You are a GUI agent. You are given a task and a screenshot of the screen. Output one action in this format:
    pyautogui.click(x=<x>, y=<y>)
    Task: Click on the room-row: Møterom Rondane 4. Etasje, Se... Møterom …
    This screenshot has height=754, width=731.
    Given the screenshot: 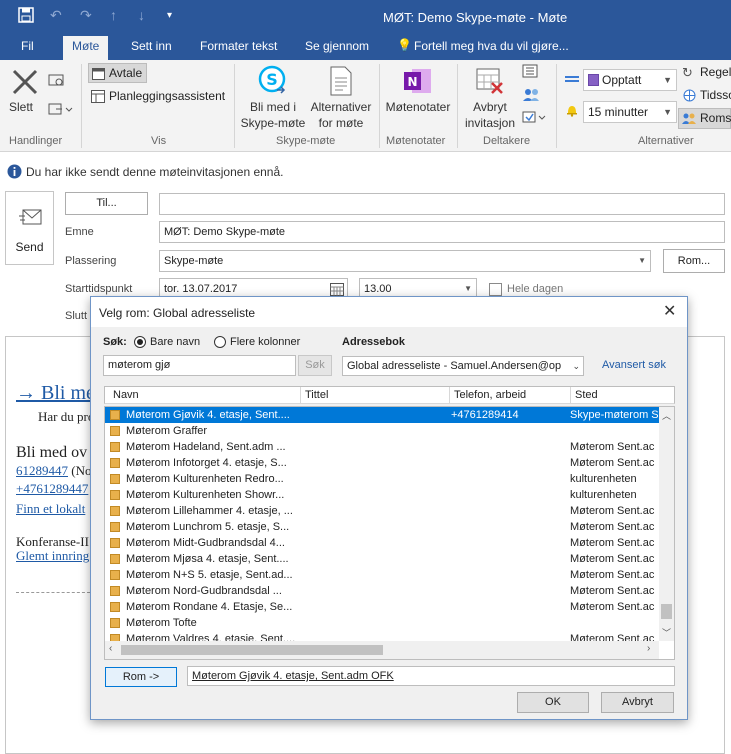 What is the action you would take?
    pyautogui.click(x=382, y=607)
    